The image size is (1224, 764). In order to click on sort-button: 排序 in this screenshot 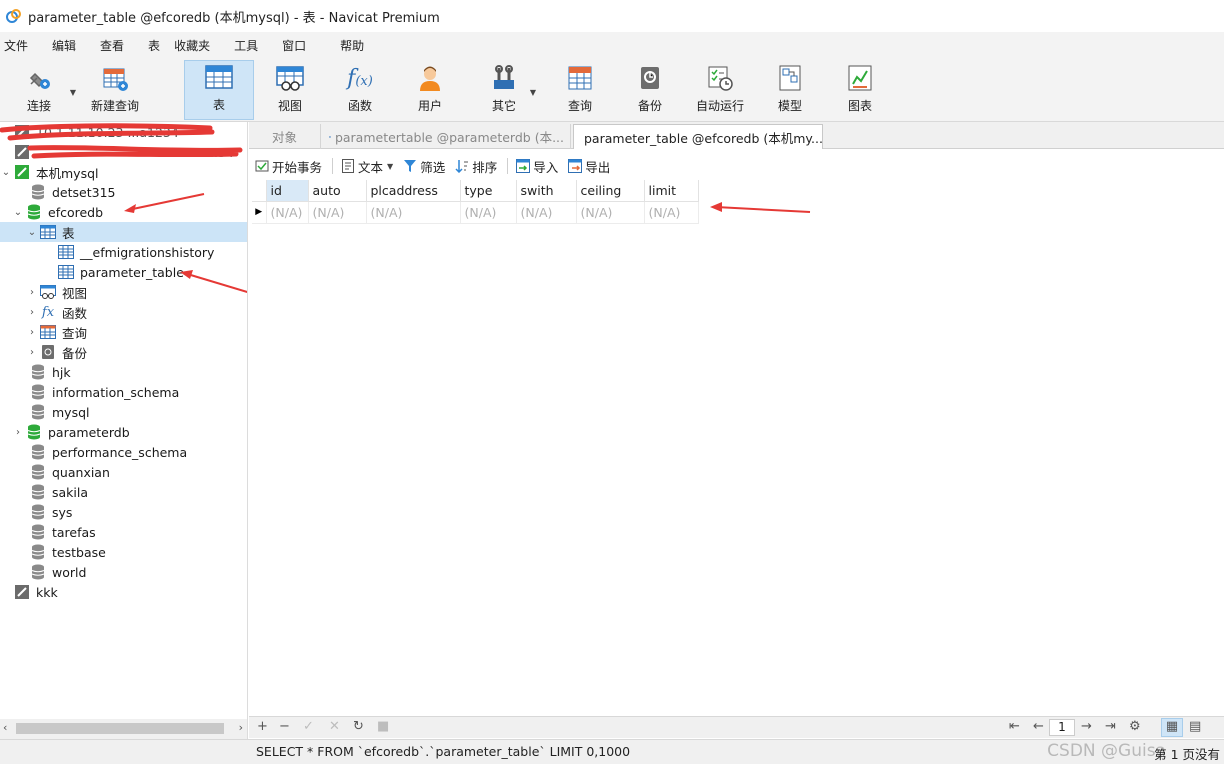, I will do `click(476, 166)`.